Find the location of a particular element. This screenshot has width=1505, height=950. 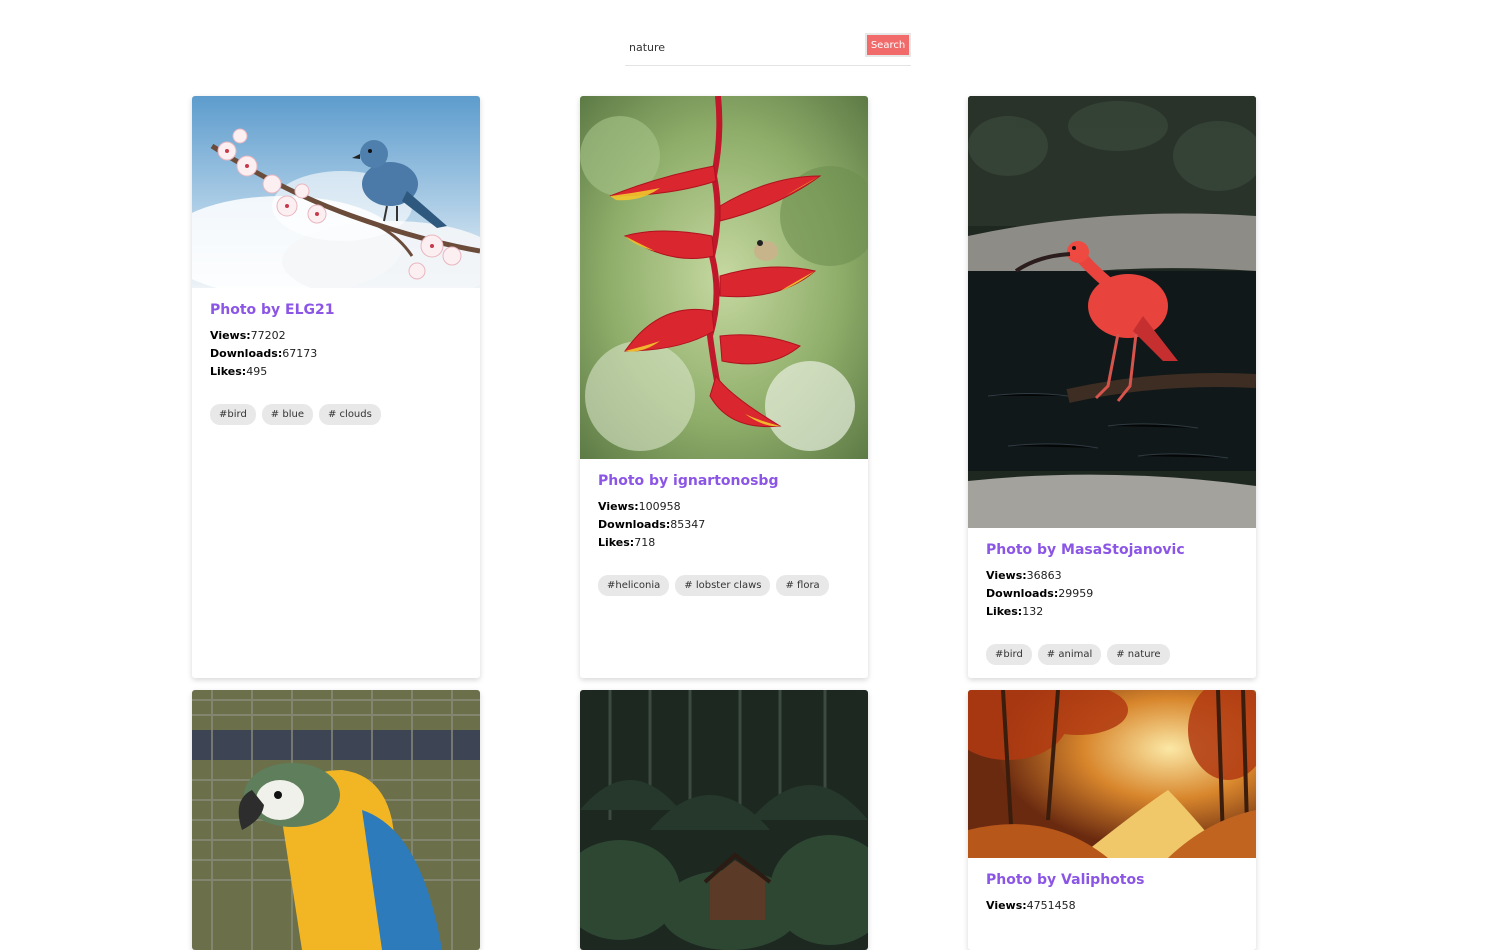

views-stat: Views:4751458 is located at coordinates (1031, 905).